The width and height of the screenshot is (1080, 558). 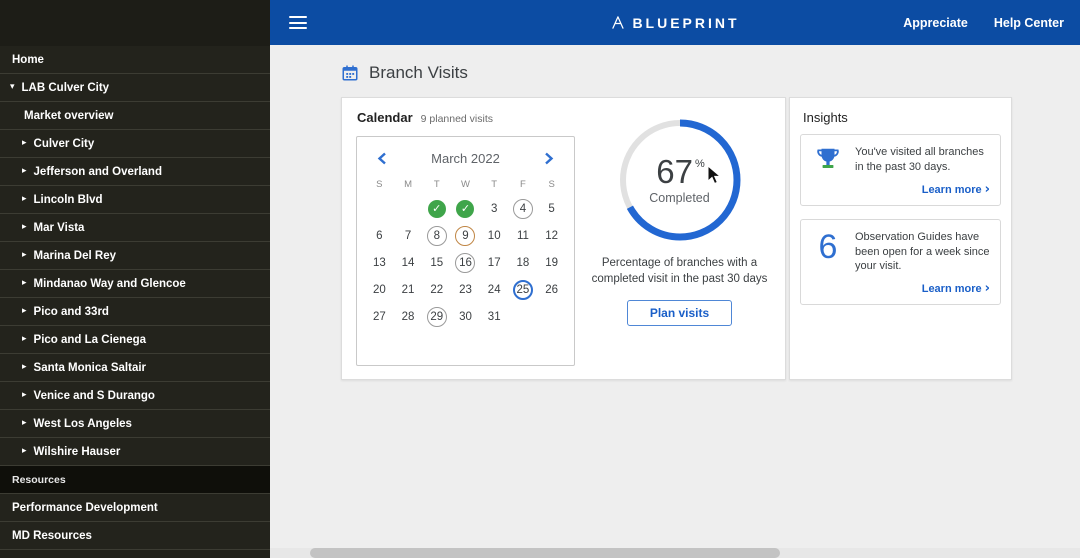 What do you see at coordinates (825, 117) in the screenshot?
I see `insights-title: Insights` at bounding box center [825, 117].